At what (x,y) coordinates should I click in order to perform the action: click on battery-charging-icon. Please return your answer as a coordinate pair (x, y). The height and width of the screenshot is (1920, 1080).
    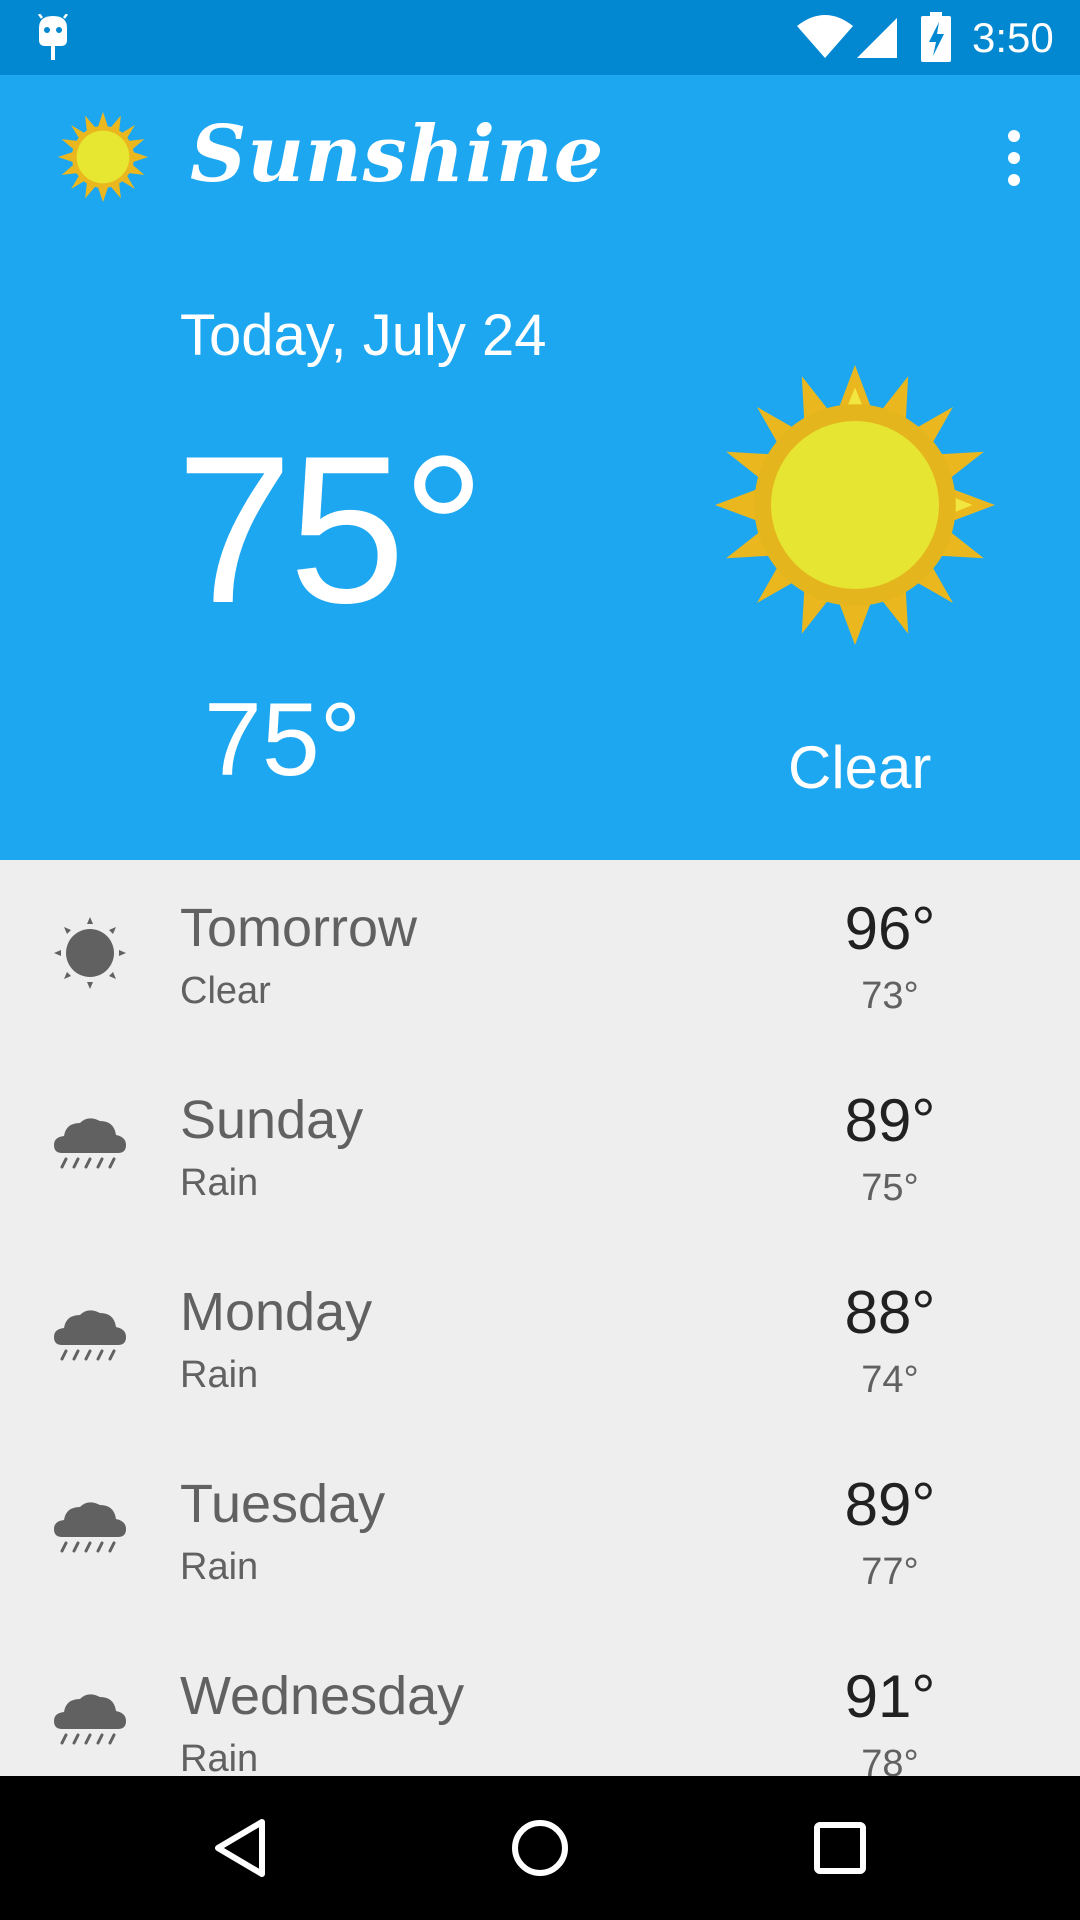
    Looking at the image, I should click on (936, 37).